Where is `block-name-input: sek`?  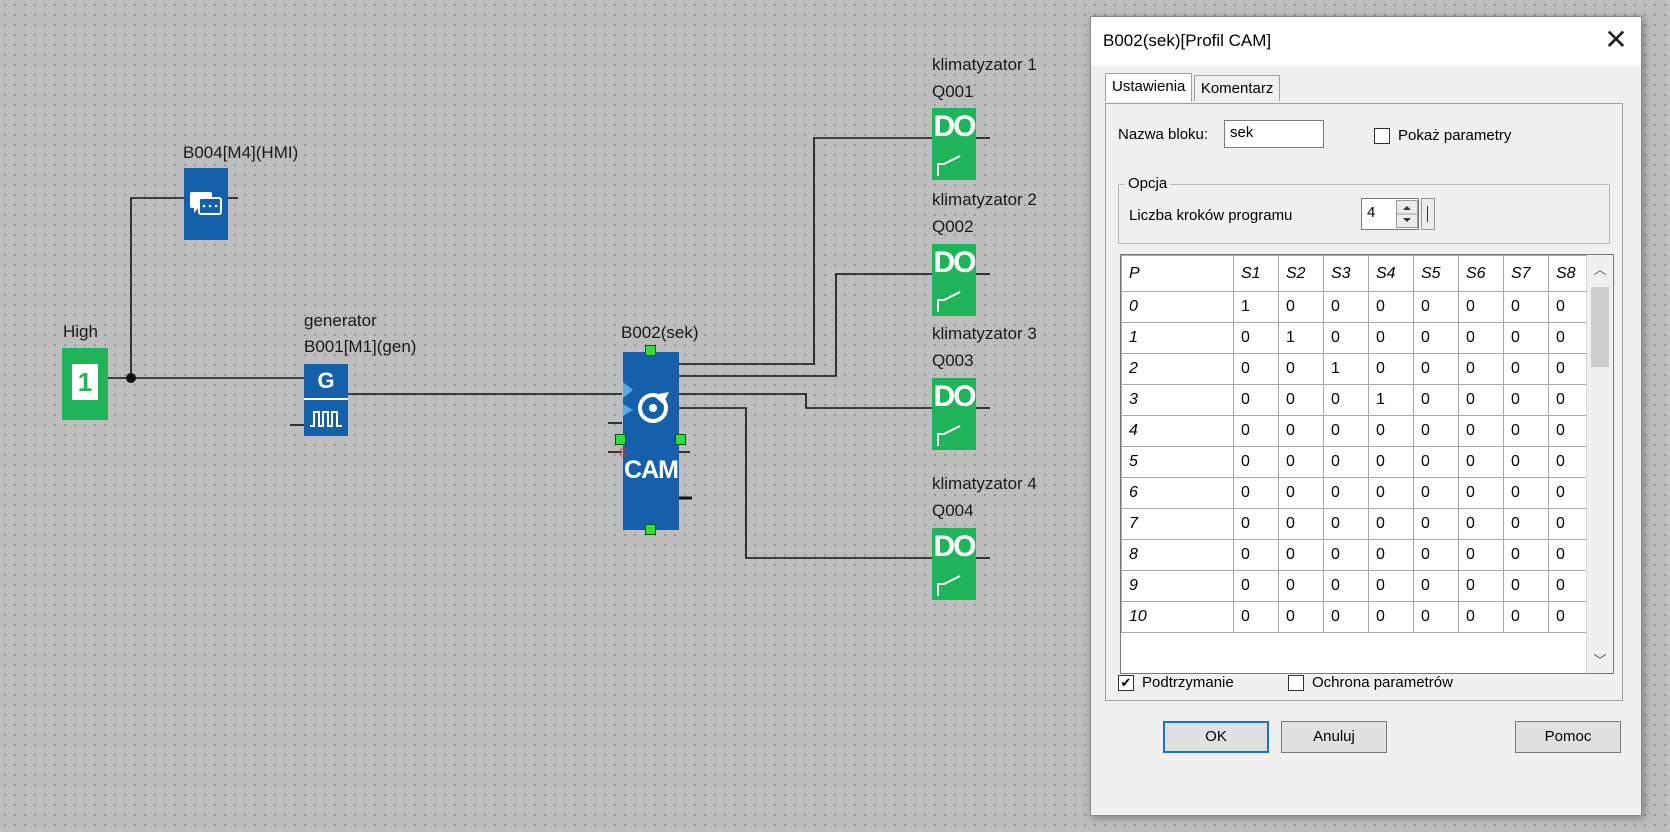 block-name-input: sek is located at coordinates (1274, 134).